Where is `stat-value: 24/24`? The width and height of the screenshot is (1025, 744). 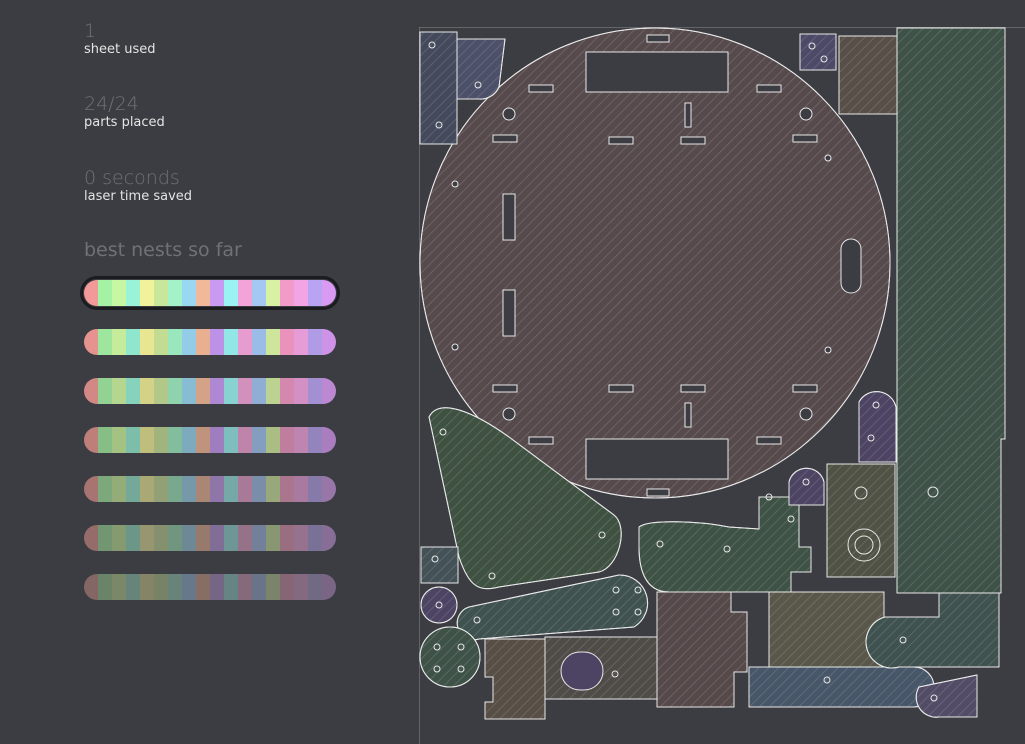
stat-value: 24/24 is located at coordinates (111, 104).